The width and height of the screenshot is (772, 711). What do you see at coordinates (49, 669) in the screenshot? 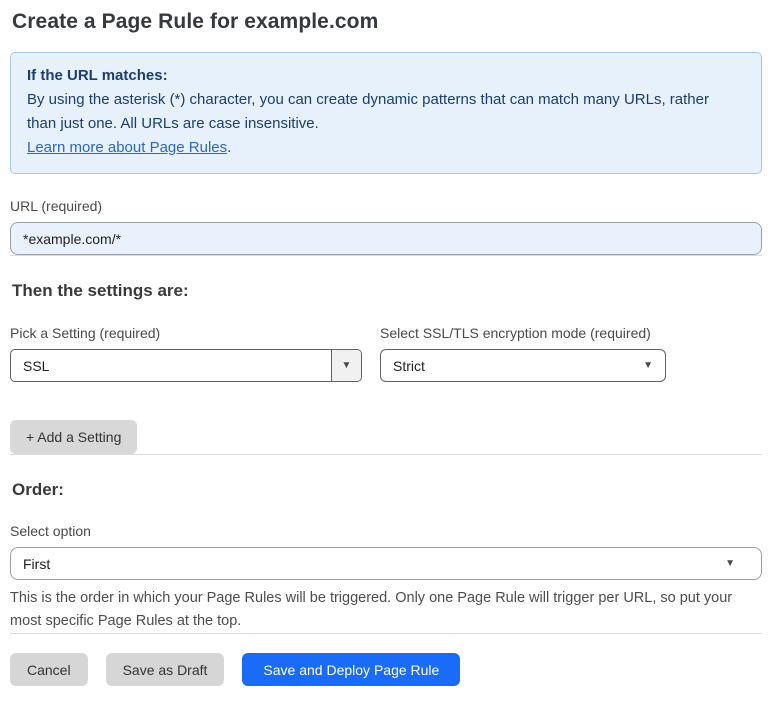
I see `cancel-button: Cancel` at bounding box center [49, 669].